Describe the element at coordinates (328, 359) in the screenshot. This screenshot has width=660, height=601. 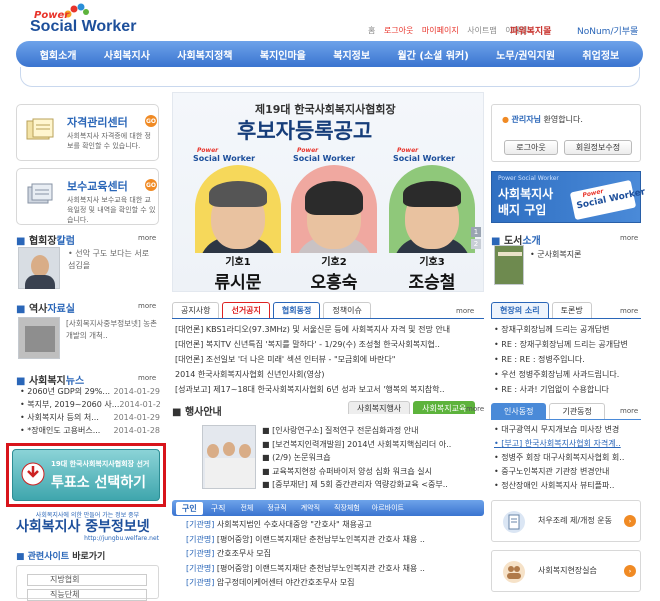
I see `list-item: [대언론] 조선일보 '더 나은 미래' 섹션 인터뷰 - "모금회에 바란다"` at that location.